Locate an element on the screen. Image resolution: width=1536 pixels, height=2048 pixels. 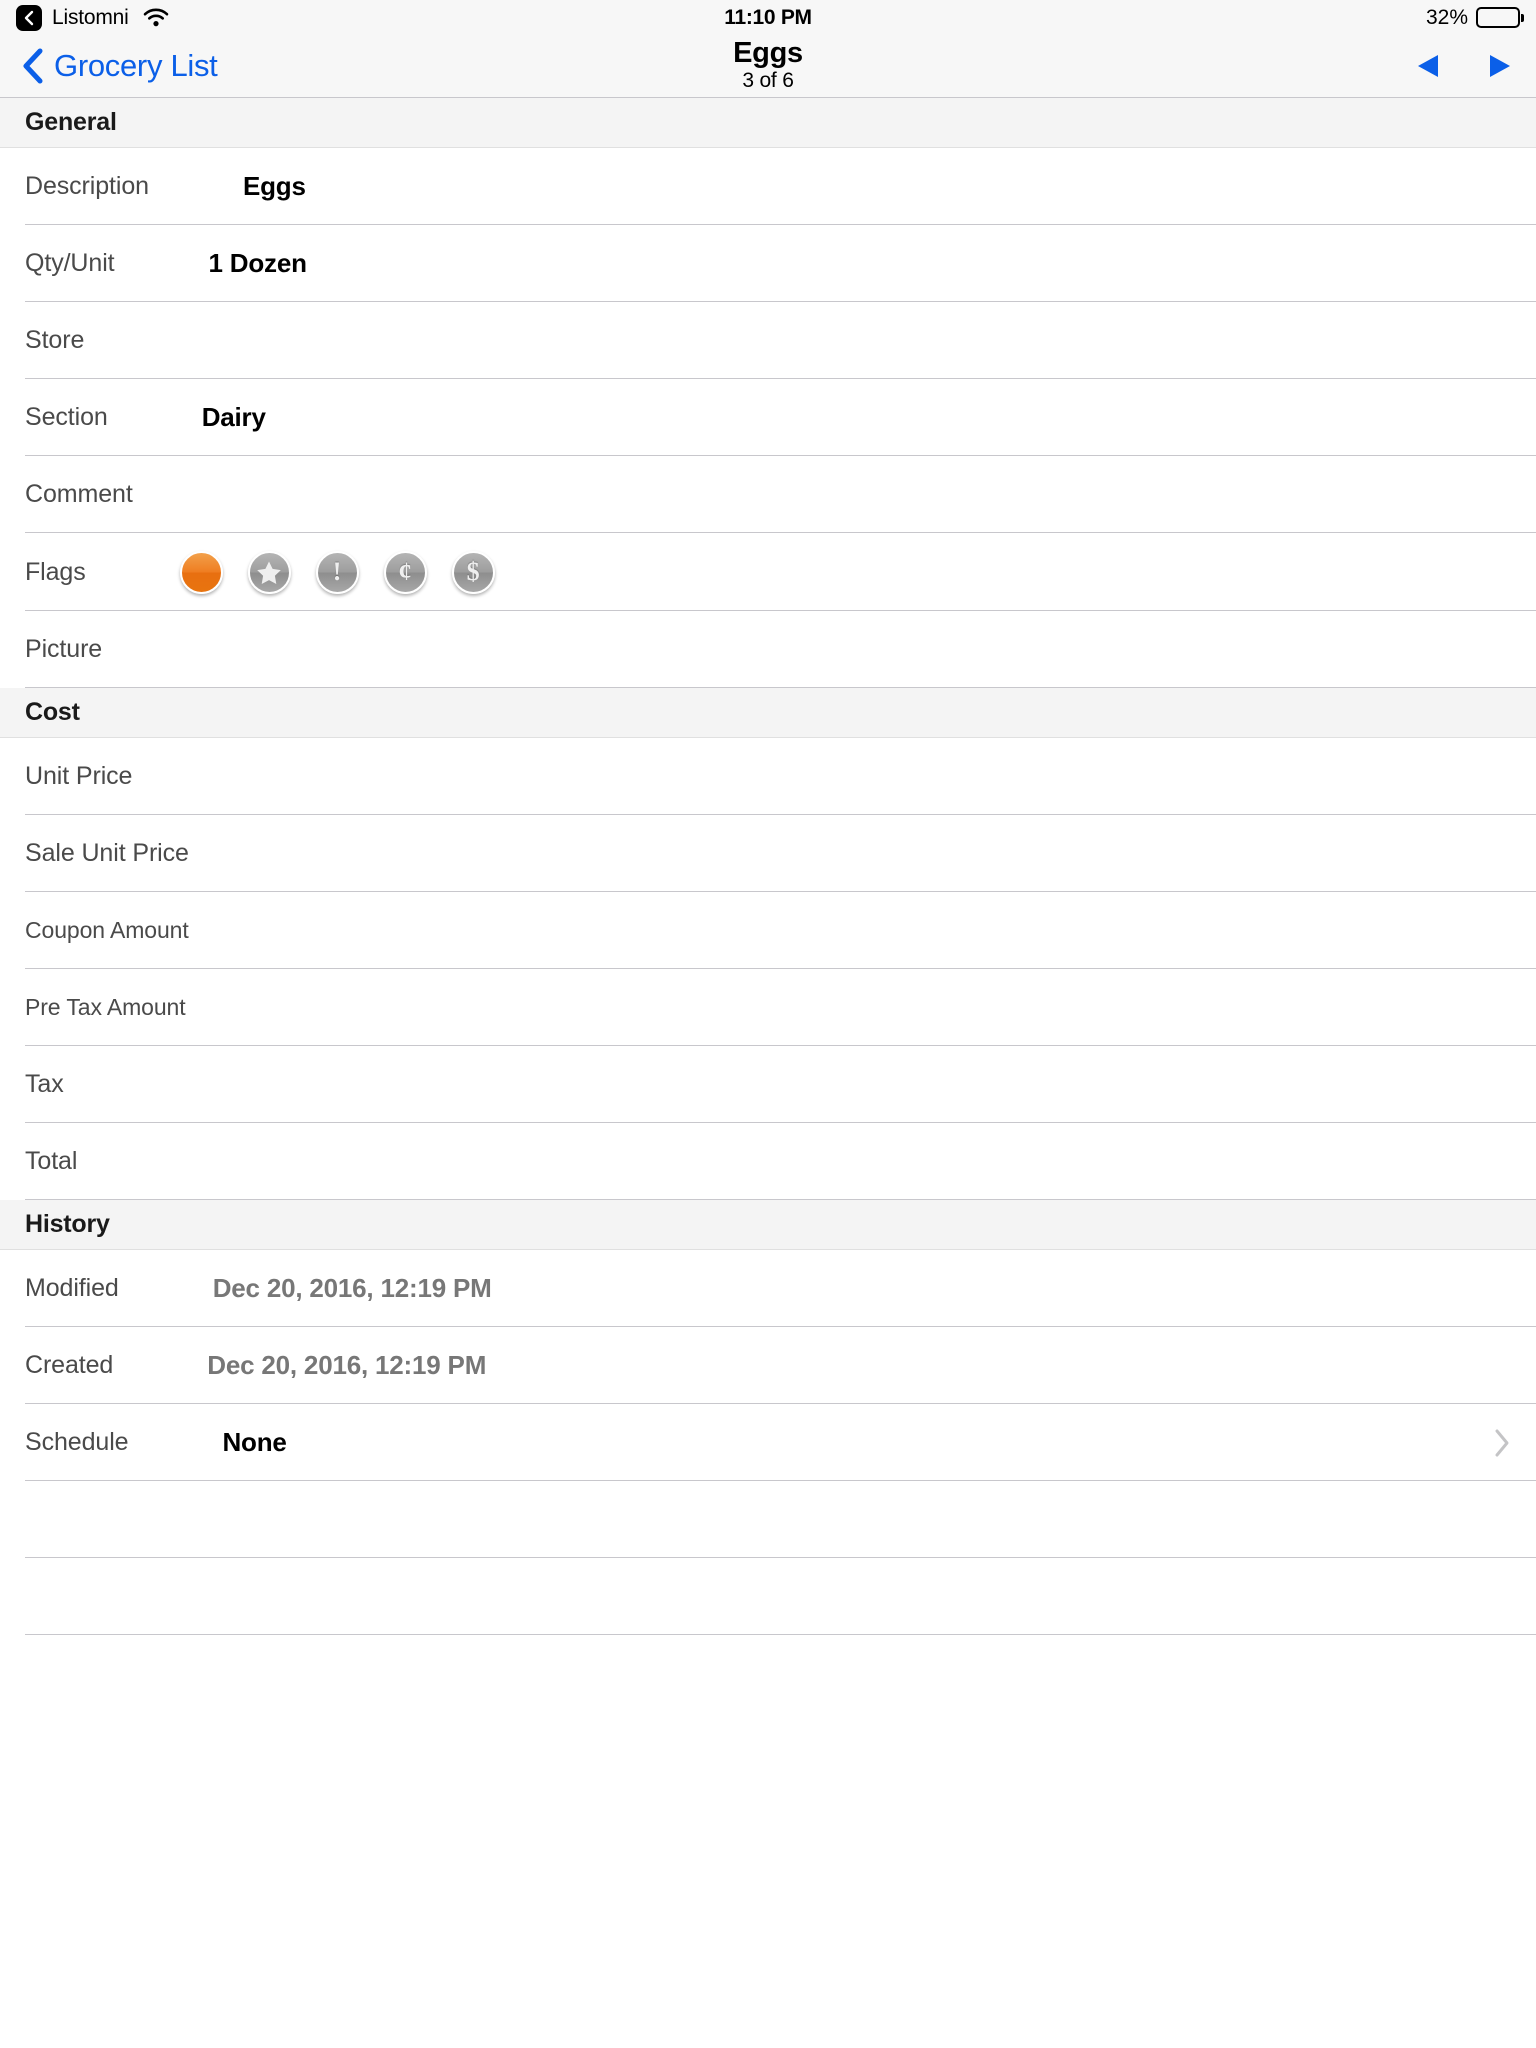
row-label-schedule: Schedule is located at coordinates (77, 1442).